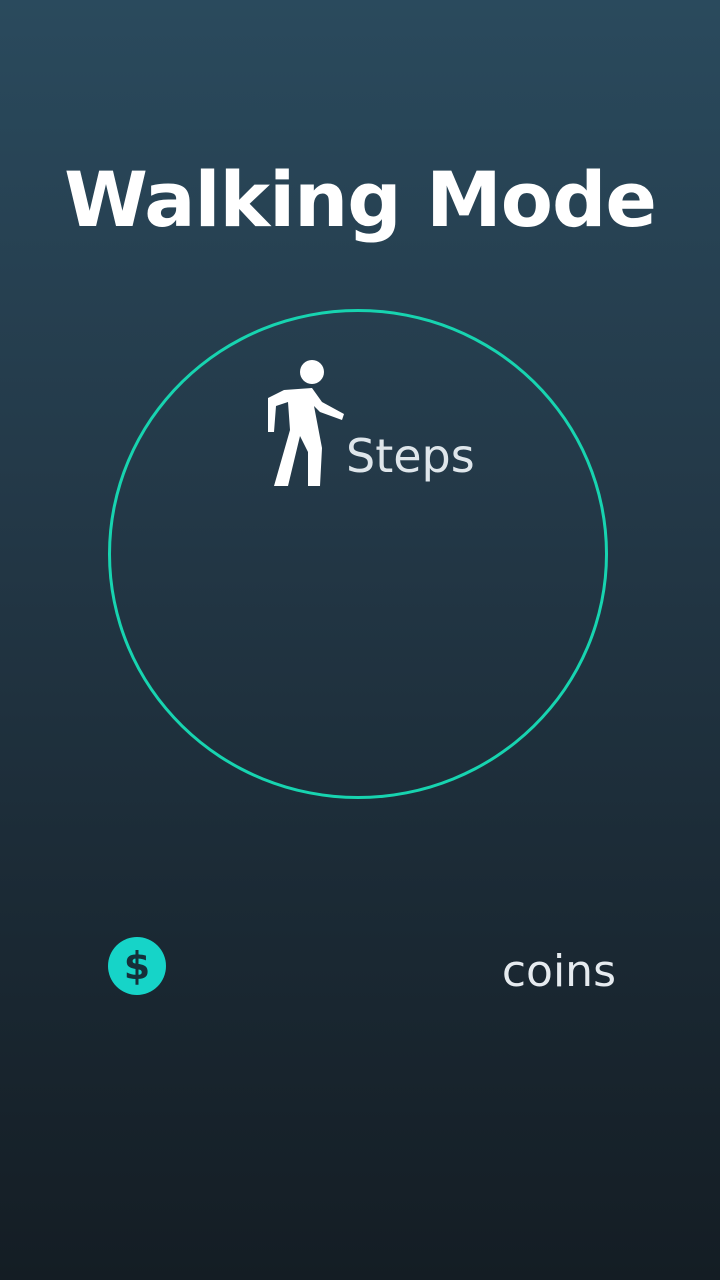 The height and width of the screenshot is (1280, 720). Describe the element at coordinates (558, 971) in the screenshot. I see `coins-label: coins` at that location.